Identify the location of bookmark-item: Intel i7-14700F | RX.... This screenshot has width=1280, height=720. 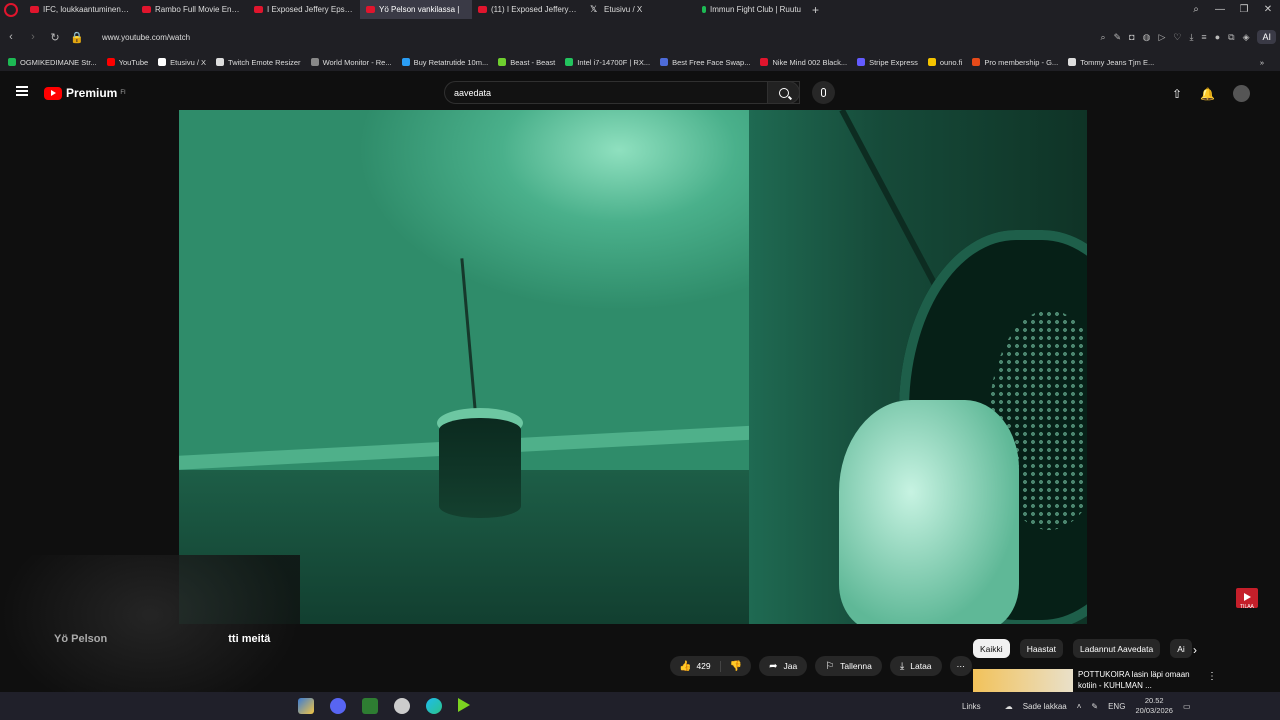
(607, 62).